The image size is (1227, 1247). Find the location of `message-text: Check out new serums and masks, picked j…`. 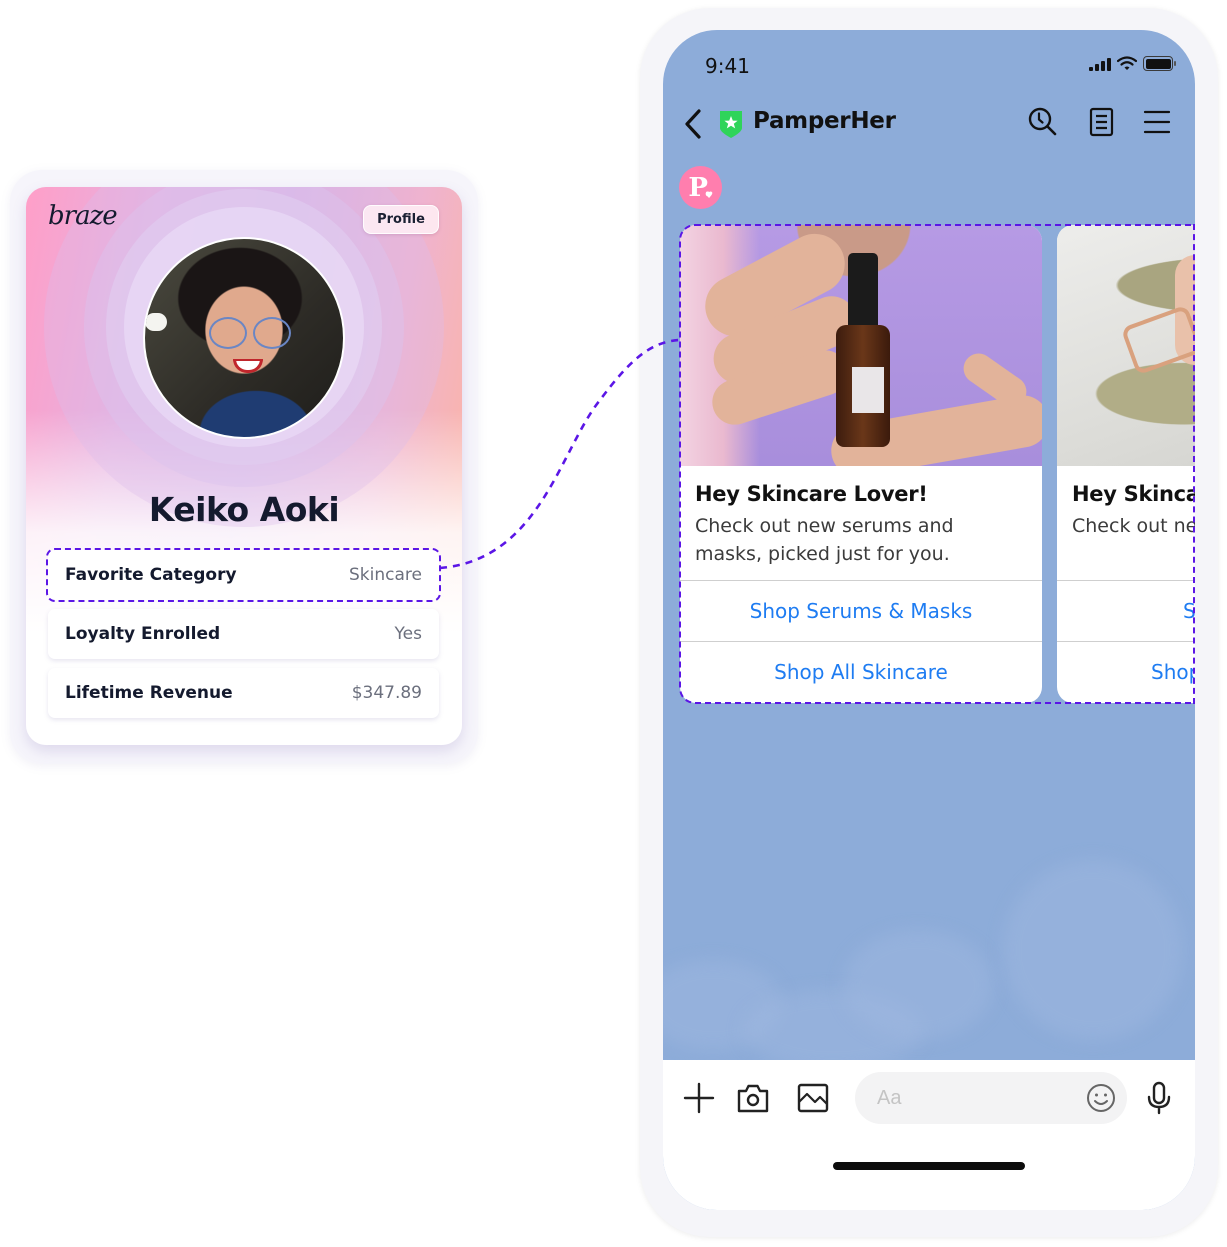

message-text: Check out new serums and masks, picked j… is located at coordinates (861, 540).